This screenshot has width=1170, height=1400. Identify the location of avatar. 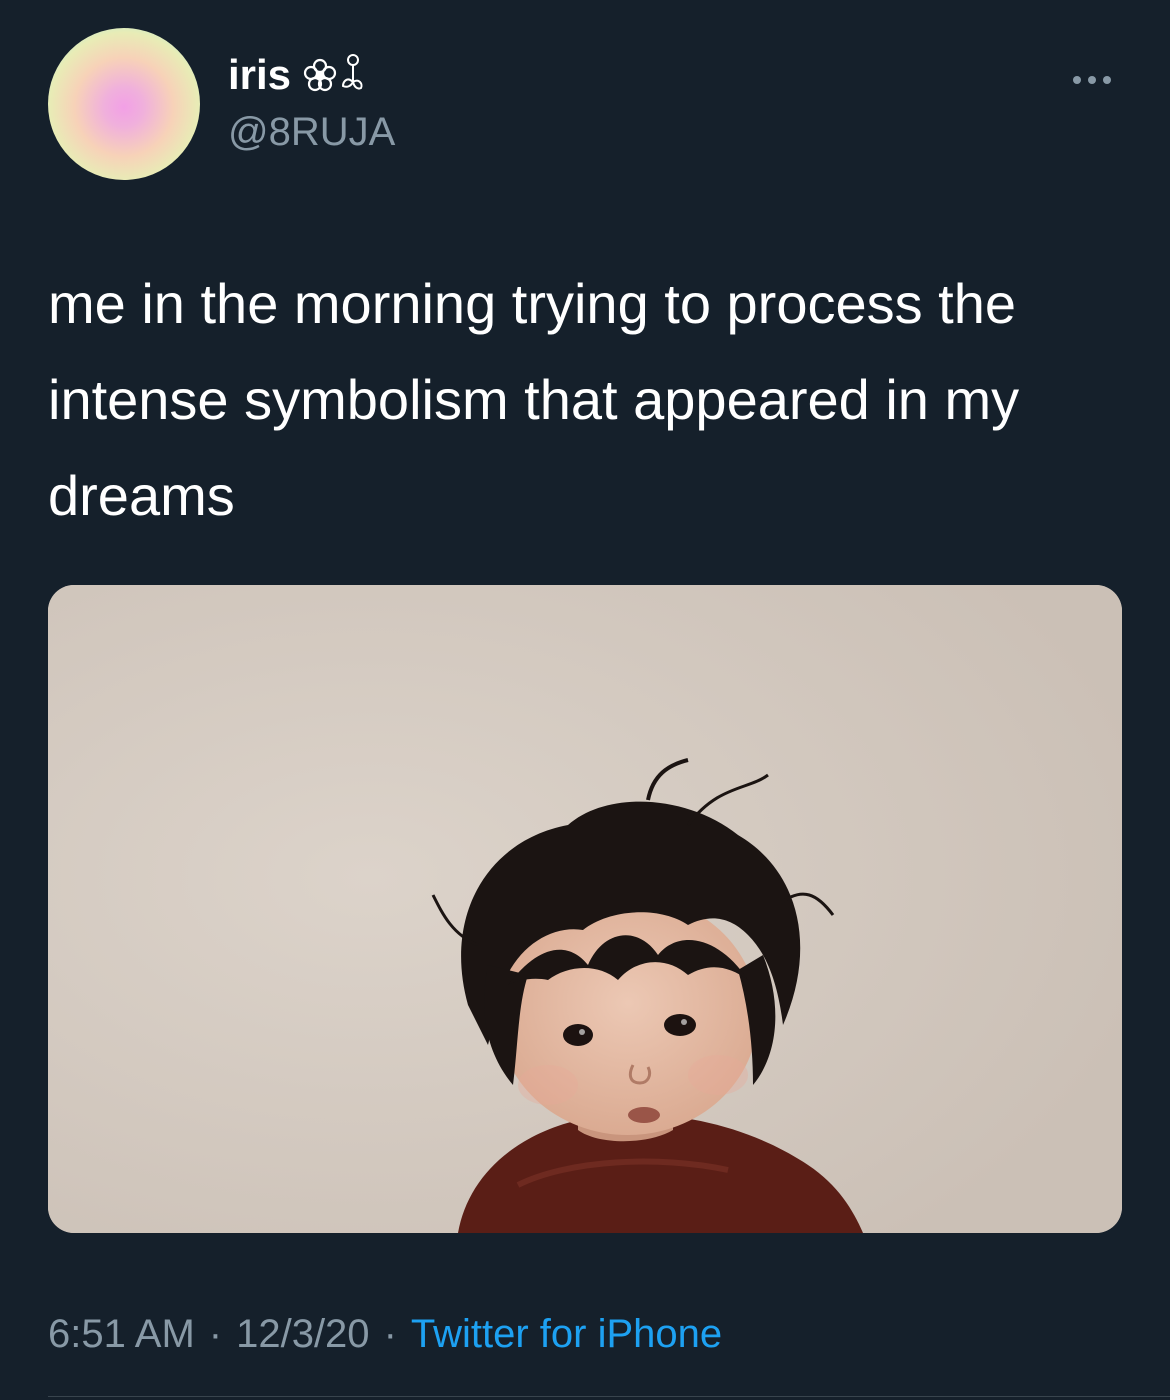
(124, 104).